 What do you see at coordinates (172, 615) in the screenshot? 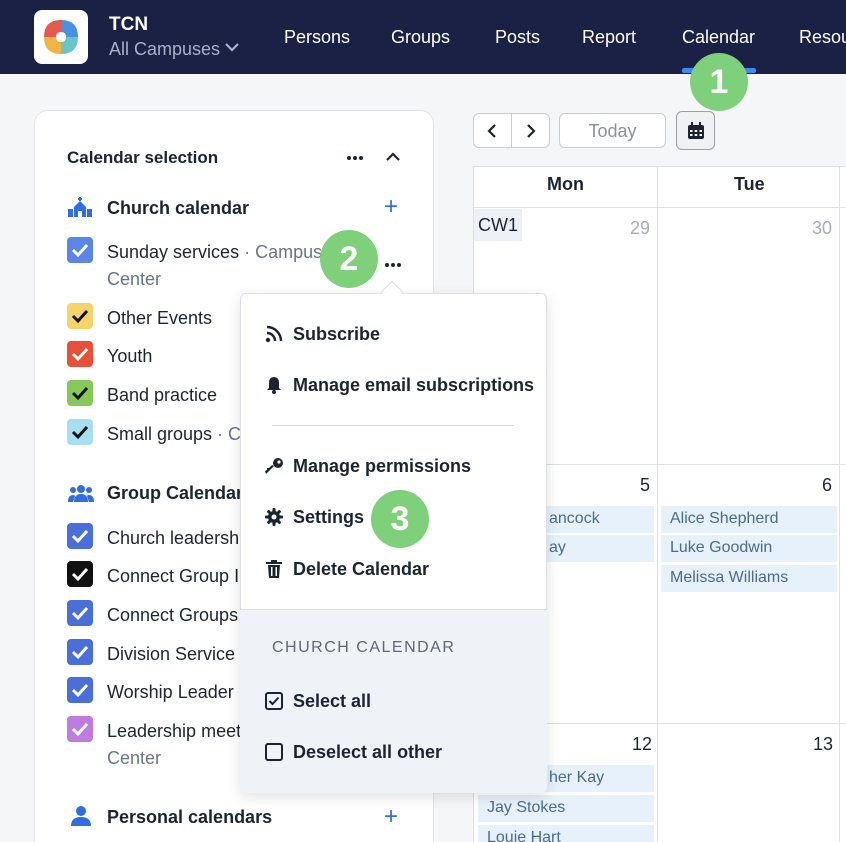
I see `calendar-item-connect-groups: Connect Groups` at bounding box center [172, 615].